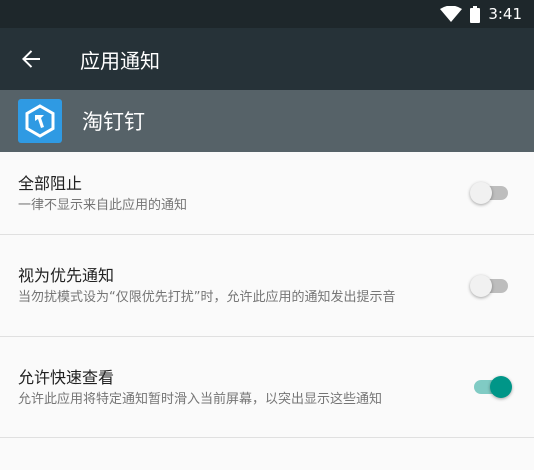 Image resolution: width=534 pixels, height=470 pixels. Describe the element at coordinates (451, 14) in the screenshot. I see `wifi-icon` at that location.